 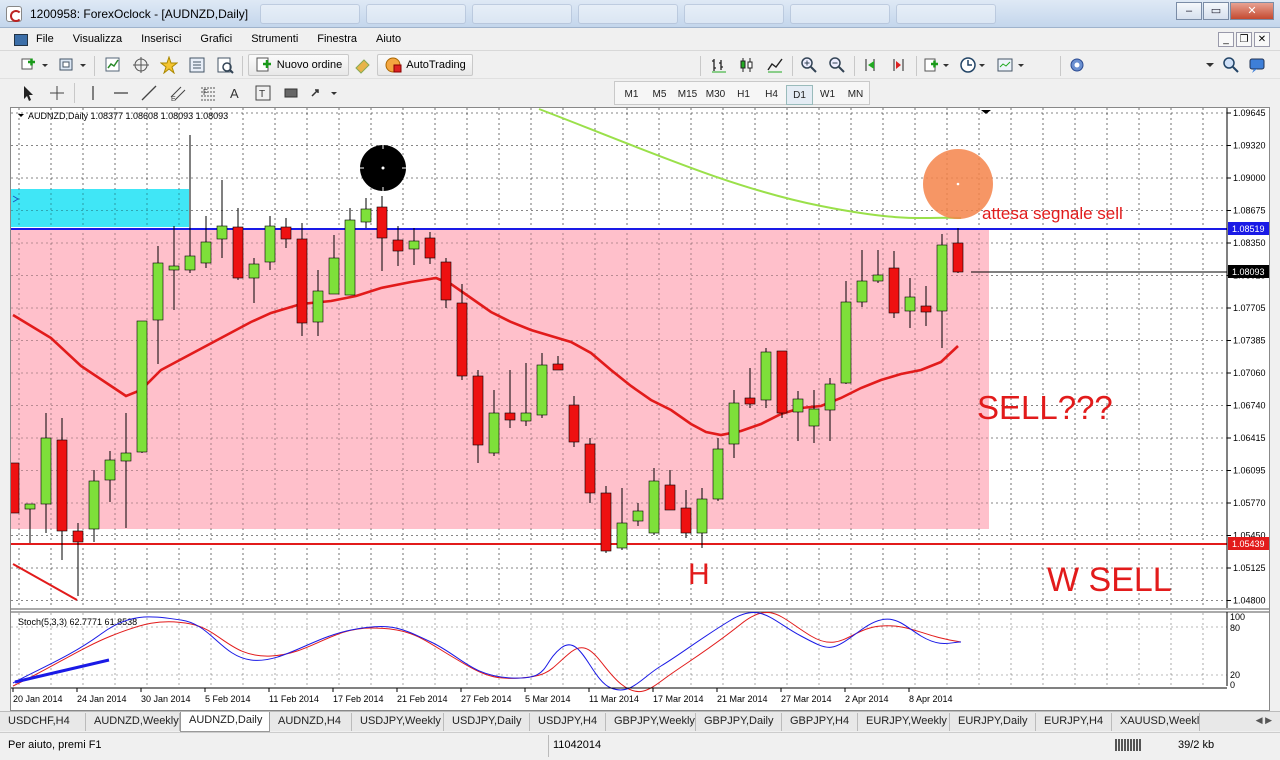 What do you see at coordinates (820, 722) in the screenshot?
I see `chart-tab-gbpjpy-h4: GBPJPY,H4` at bounding box center [820, 722].